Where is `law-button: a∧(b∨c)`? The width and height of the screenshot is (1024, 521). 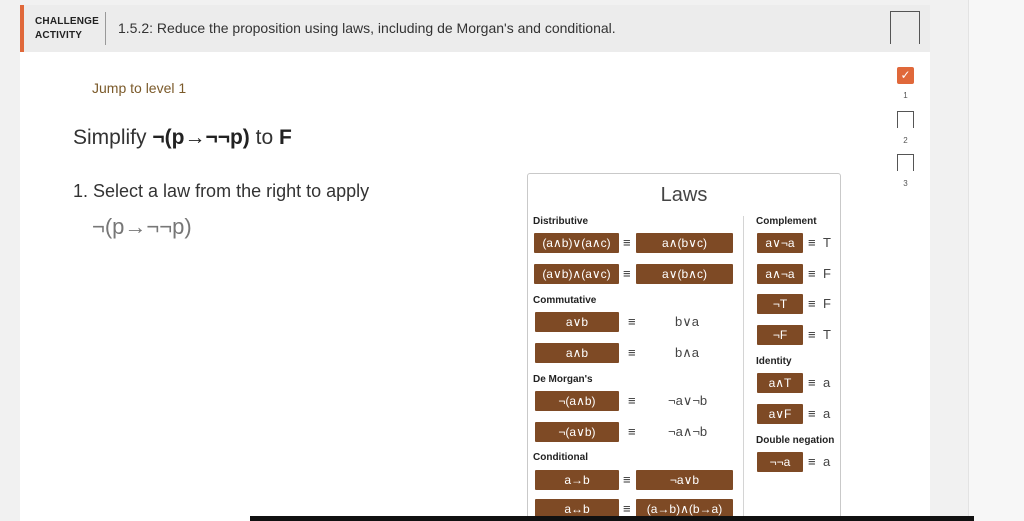
law-button: a∧(b∨c) is located at coordinates (684, 243).